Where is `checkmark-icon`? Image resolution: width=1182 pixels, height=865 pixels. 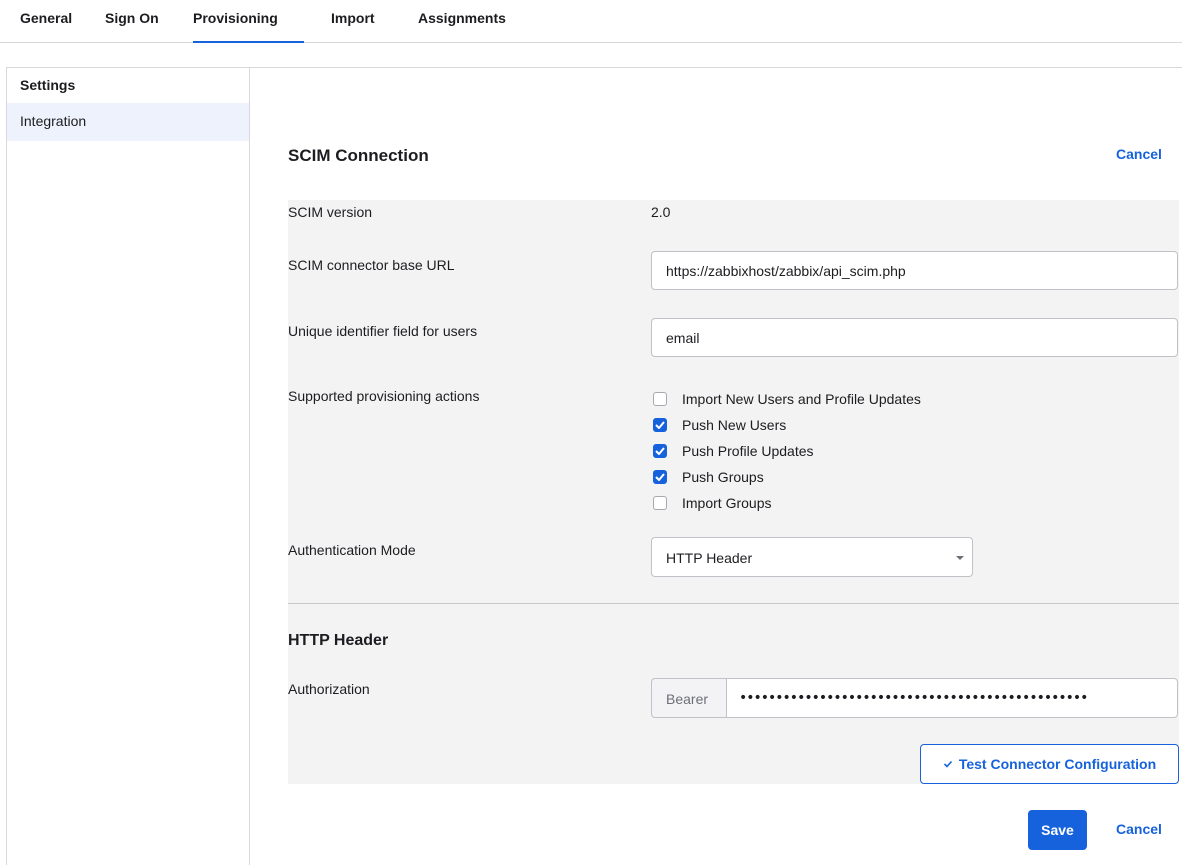
checkmark-icon is located at coordinates (948, 764).